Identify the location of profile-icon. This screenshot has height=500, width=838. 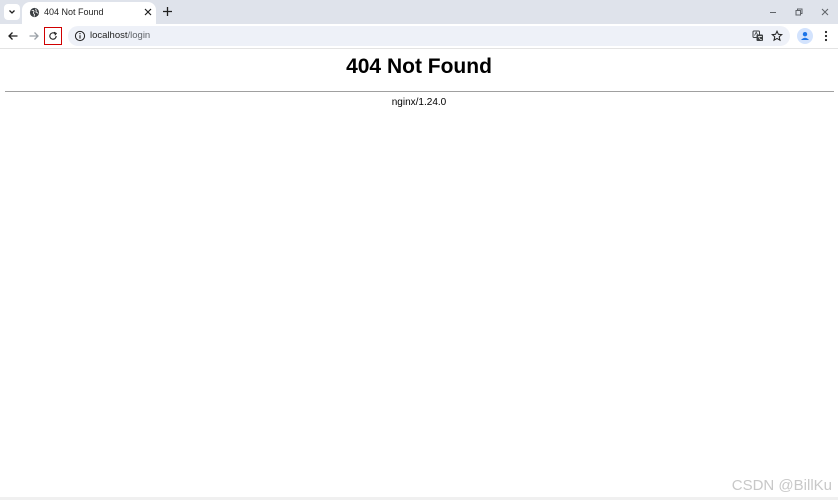
(805, 36).